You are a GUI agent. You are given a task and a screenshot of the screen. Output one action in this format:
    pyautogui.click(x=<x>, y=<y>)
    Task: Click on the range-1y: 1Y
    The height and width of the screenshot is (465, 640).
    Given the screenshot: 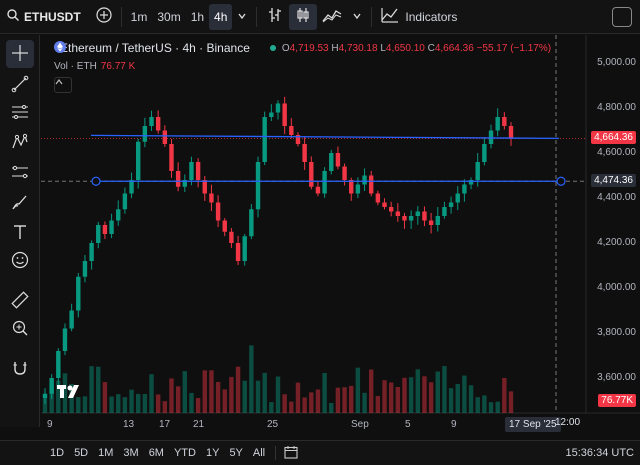 What is the action you would take?
    pyautogui.click(x=212, y=453)
    